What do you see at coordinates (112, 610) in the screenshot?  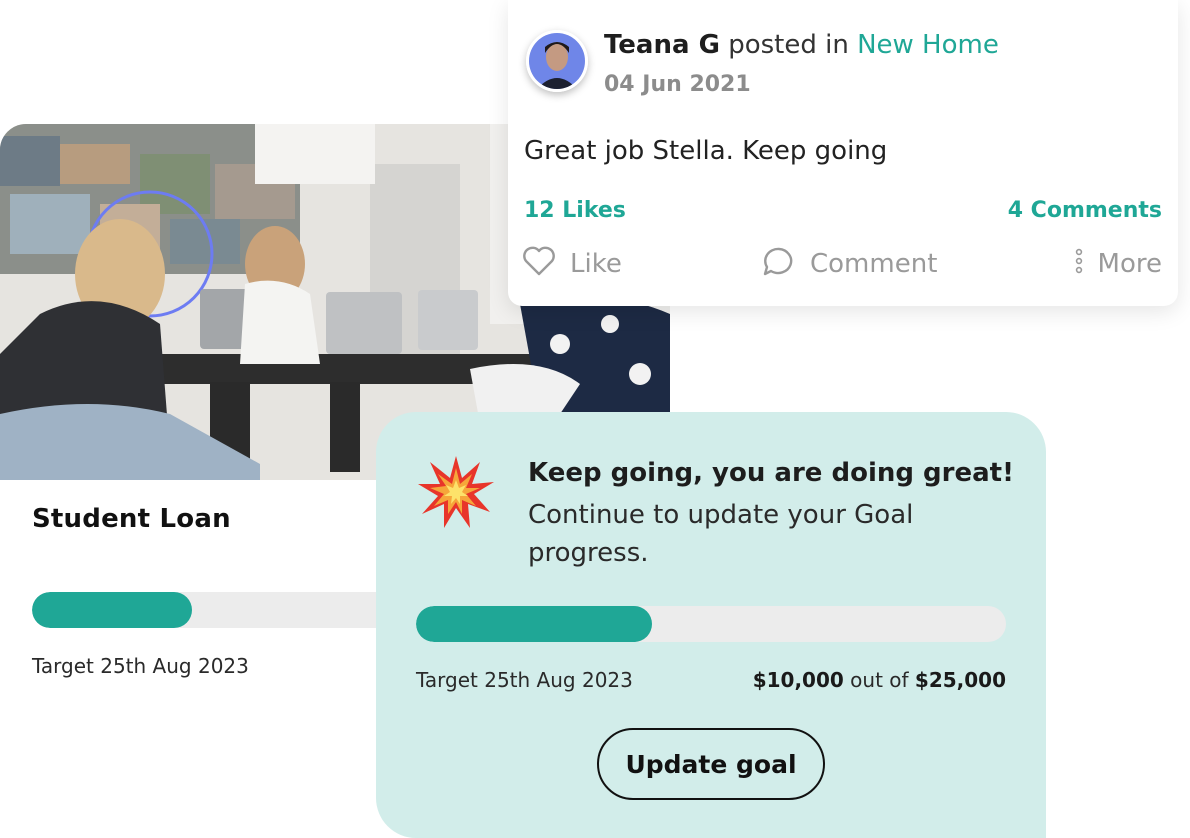 I see `goal-progress-fill` at bounding box center [112, 610].